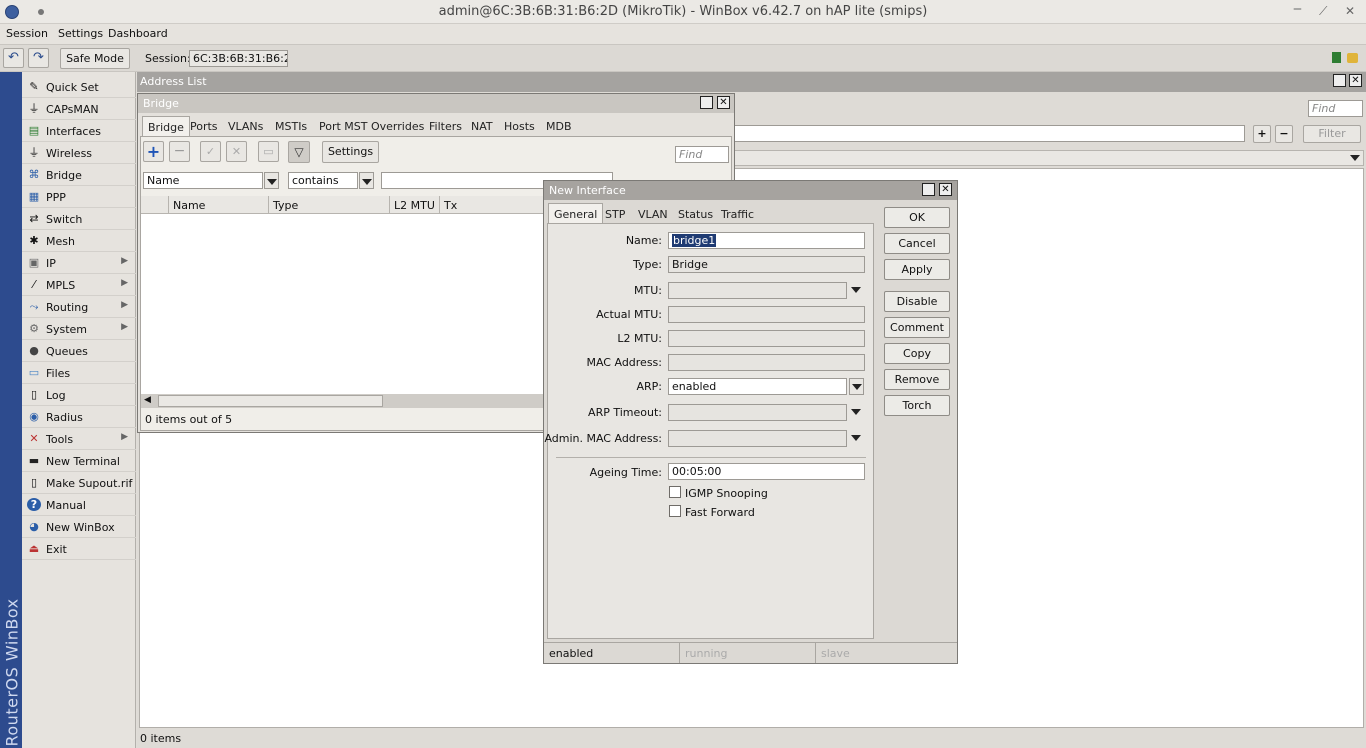 The width and height of the screenshot is (1366, 748). Describe the element at coordinates (153, 151) in the screenshot. I see `add-button: +` at that location.